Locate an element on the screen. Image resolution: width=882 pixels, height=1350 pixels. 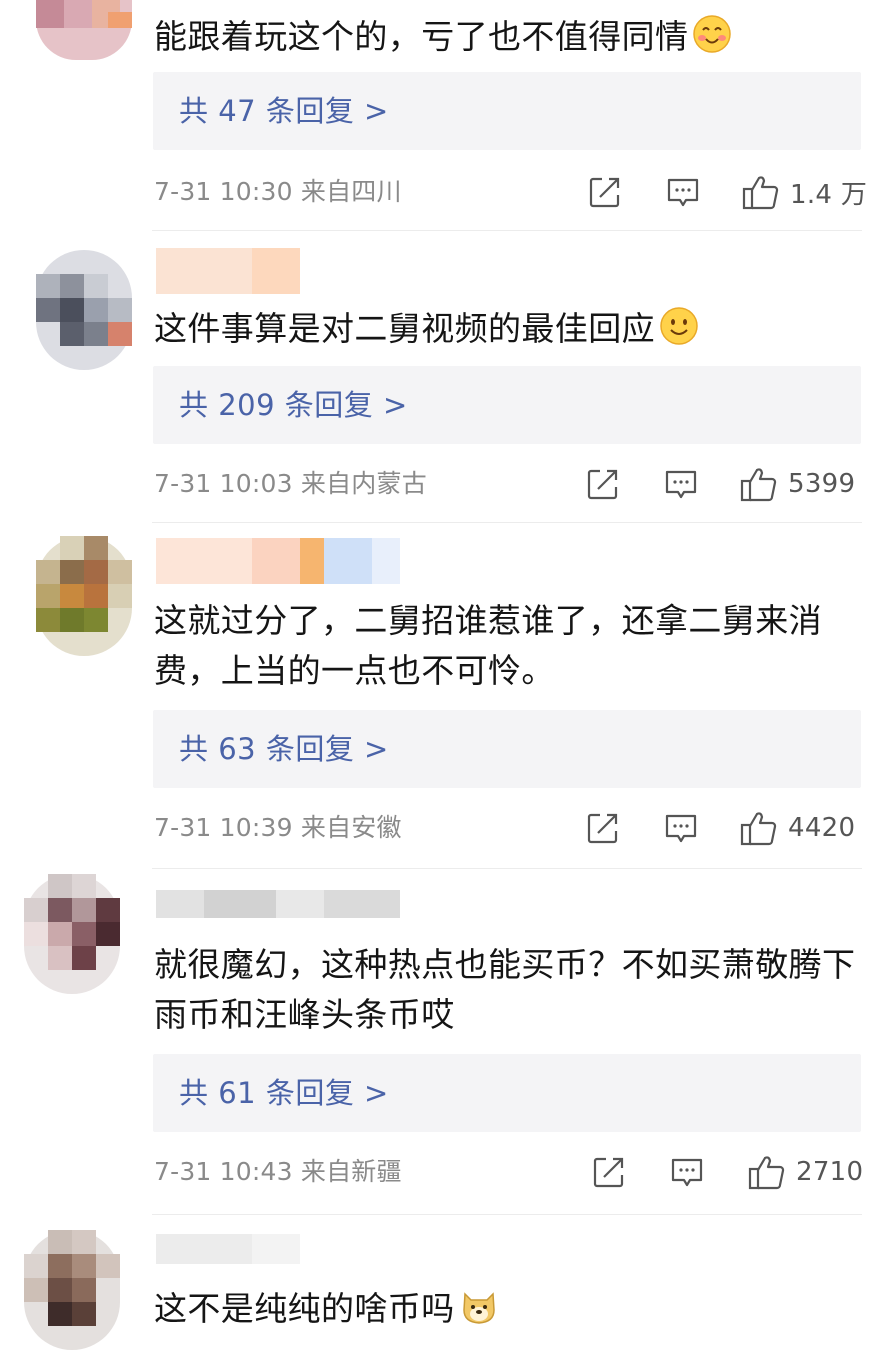
replies-count: 共 63 条回复 > is located at coordinates (284, 749).